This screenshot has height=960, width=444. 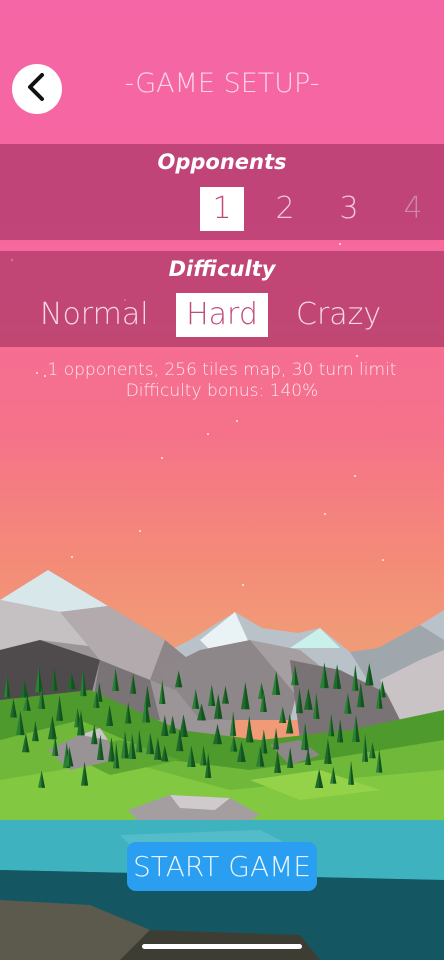 I want to click on bonus-line: Difficulty bonus: 140%, so click(x=222, y=391).